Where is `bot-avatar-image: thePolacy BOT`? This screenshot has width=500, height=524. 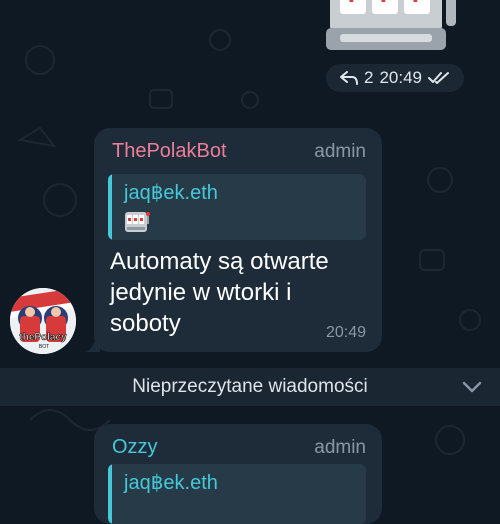 bot-avatar-image: thePolacy BOT is located at coordinates (43, 321).